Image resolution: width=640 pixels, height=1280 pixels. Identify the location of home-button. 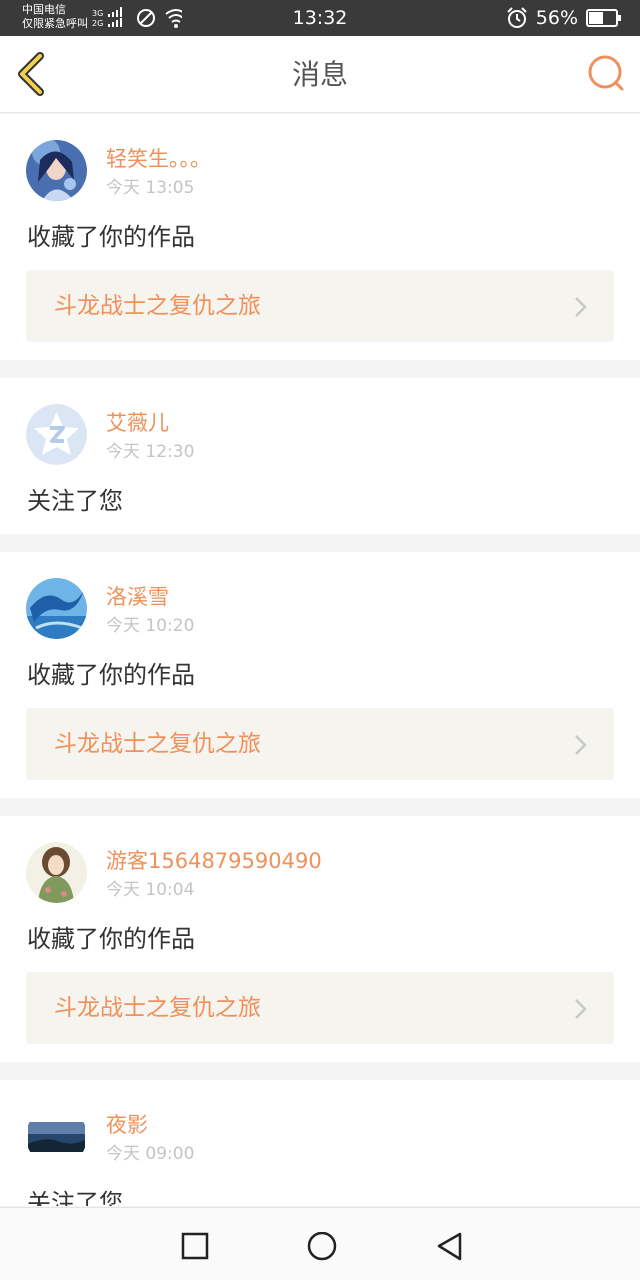
(322, 1246).